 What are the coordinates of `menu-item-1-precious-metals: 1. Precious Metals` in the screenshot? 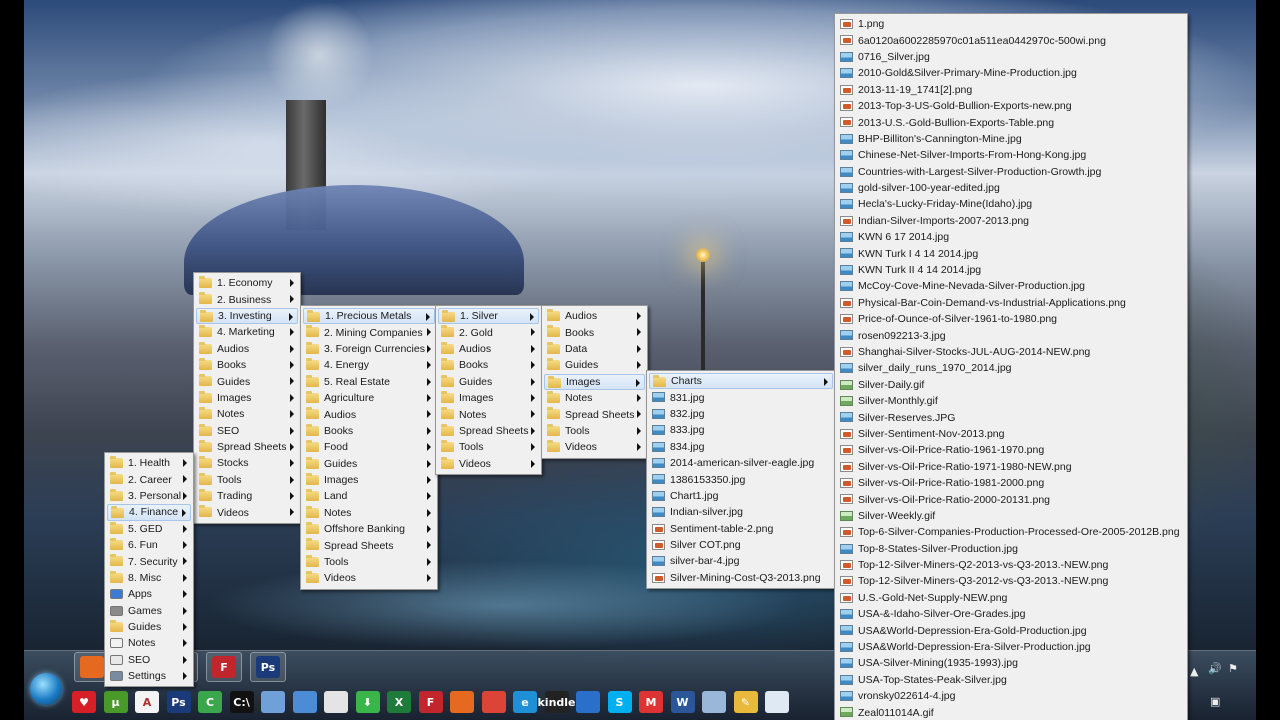 It's located at (369, 316).